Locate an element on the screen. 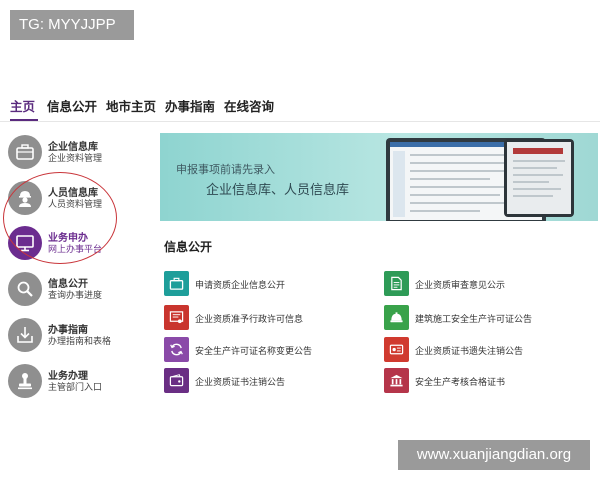 The width and height of the screenshot is (600, 480). banner-line2: 企业信息库、人员信息库 is located at coordinates (278, 190).